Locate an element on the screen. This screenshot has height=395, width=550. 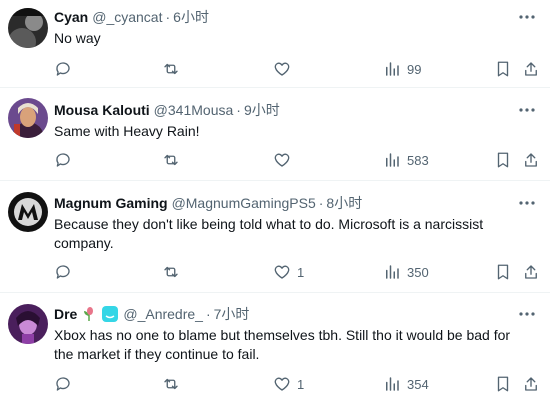
tweet-header: Cyan @_cyancat · 6小时 is located at coordinates (131, 17).